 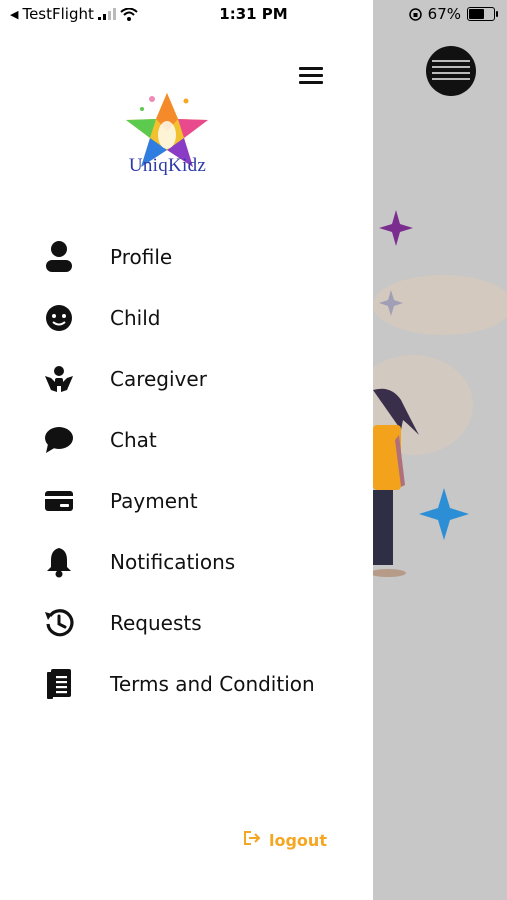 I want to click on battery-icon, so click(x=482, y=14).